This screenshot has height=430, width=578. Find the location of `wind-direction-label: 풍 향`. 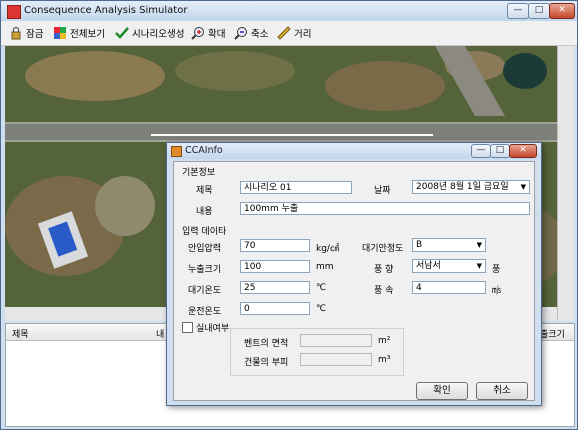

wind-direction-label: 풍 향 is located at coordinates (384, 270).